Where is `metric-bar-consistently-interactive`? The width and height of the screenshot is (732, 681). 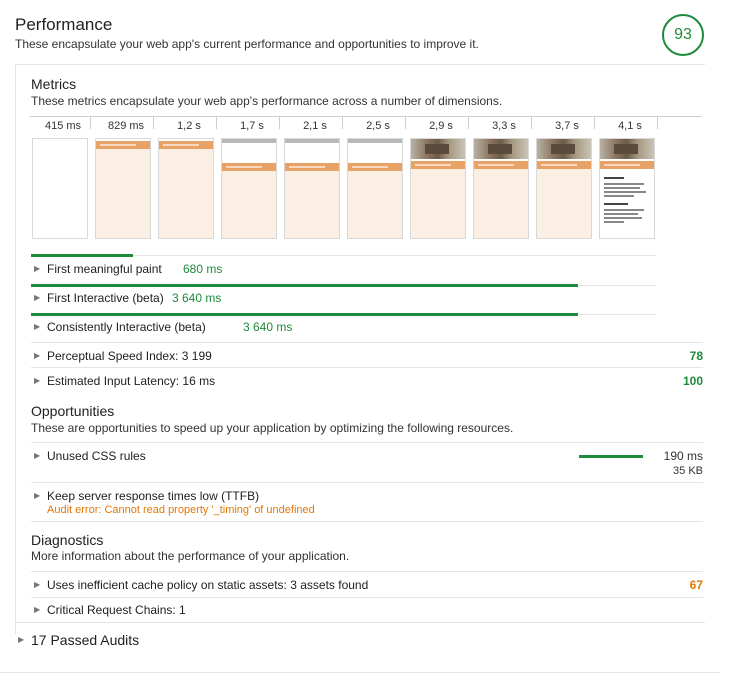
metric-bar-consistently-interactive is located at coordinates (304, 314).